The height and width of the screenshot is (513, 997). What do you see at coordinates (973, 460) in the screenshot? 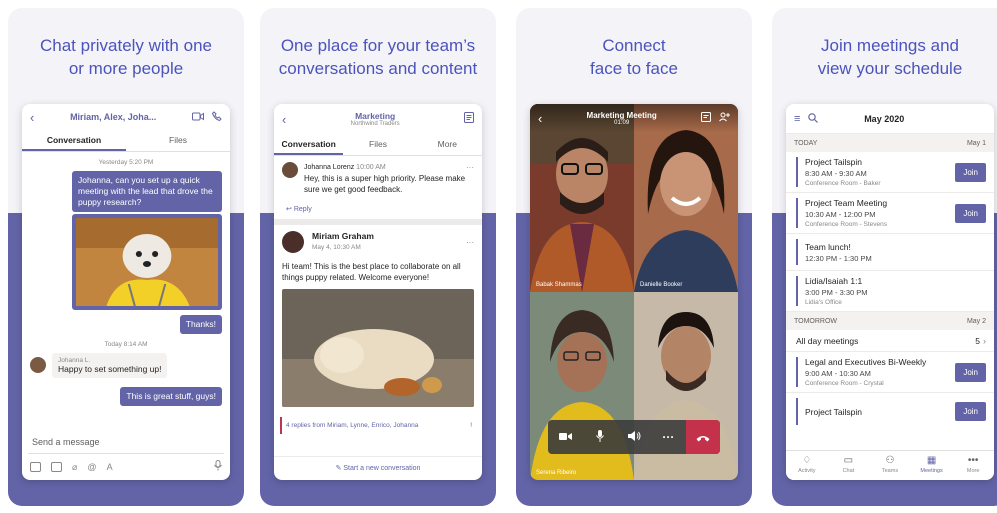
I see `more-icon: •••` at bounding box center [973, 460].